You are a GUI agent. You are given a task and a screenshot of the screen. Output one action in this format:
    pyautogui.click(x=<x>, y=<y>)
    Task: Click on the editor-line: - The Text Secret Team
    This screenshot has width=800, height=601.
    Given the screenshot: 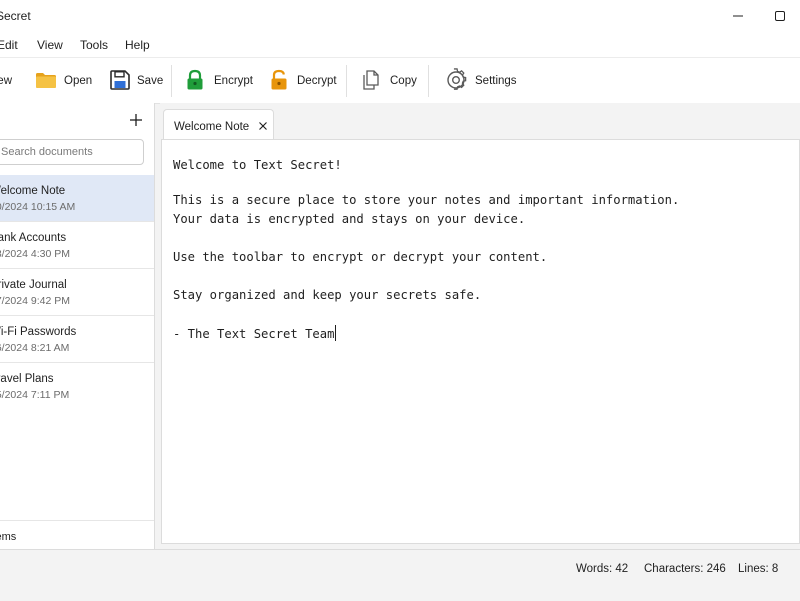 What is the action you would take?
    pyautogui.click(x=254, y=334)
    